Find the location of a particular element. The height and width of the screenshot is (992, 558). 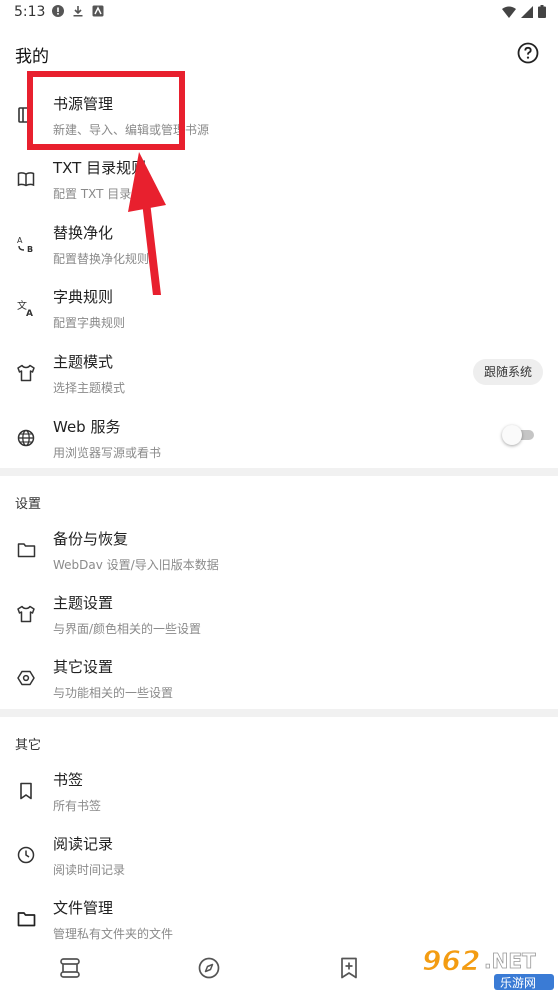

menu-item-subtitle: 用浏览器写源或看书 is located at coordinates (107, 453).